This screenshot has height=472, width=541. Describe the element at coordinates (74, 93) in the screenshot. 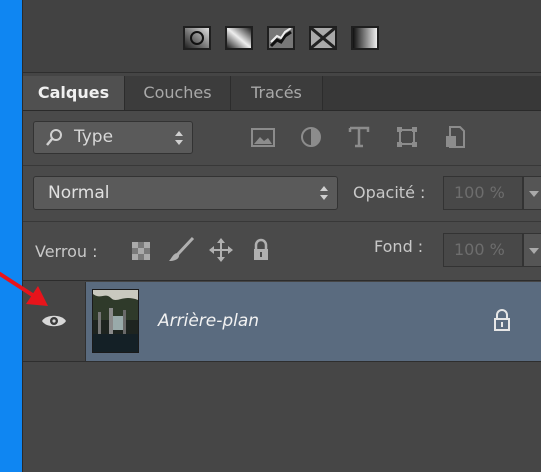

I see `tab-calques: Calques` at that location.